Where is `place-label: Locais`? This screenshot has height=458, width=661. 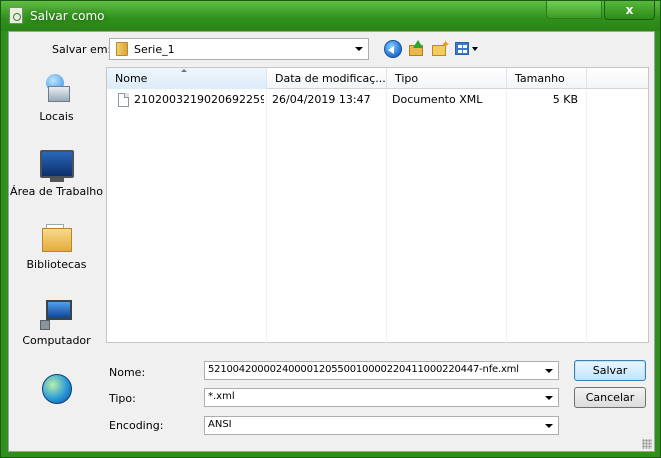
place-label: Locais is located at coordinates (56, 116).